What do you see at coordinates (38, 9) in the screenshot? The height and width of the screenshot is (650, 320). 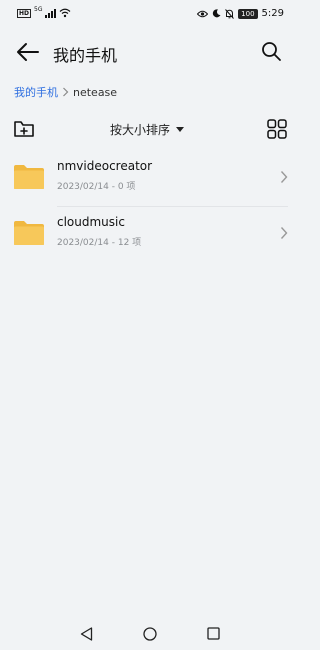 I see `network-type: 5G` at bounding box center [38, 9].